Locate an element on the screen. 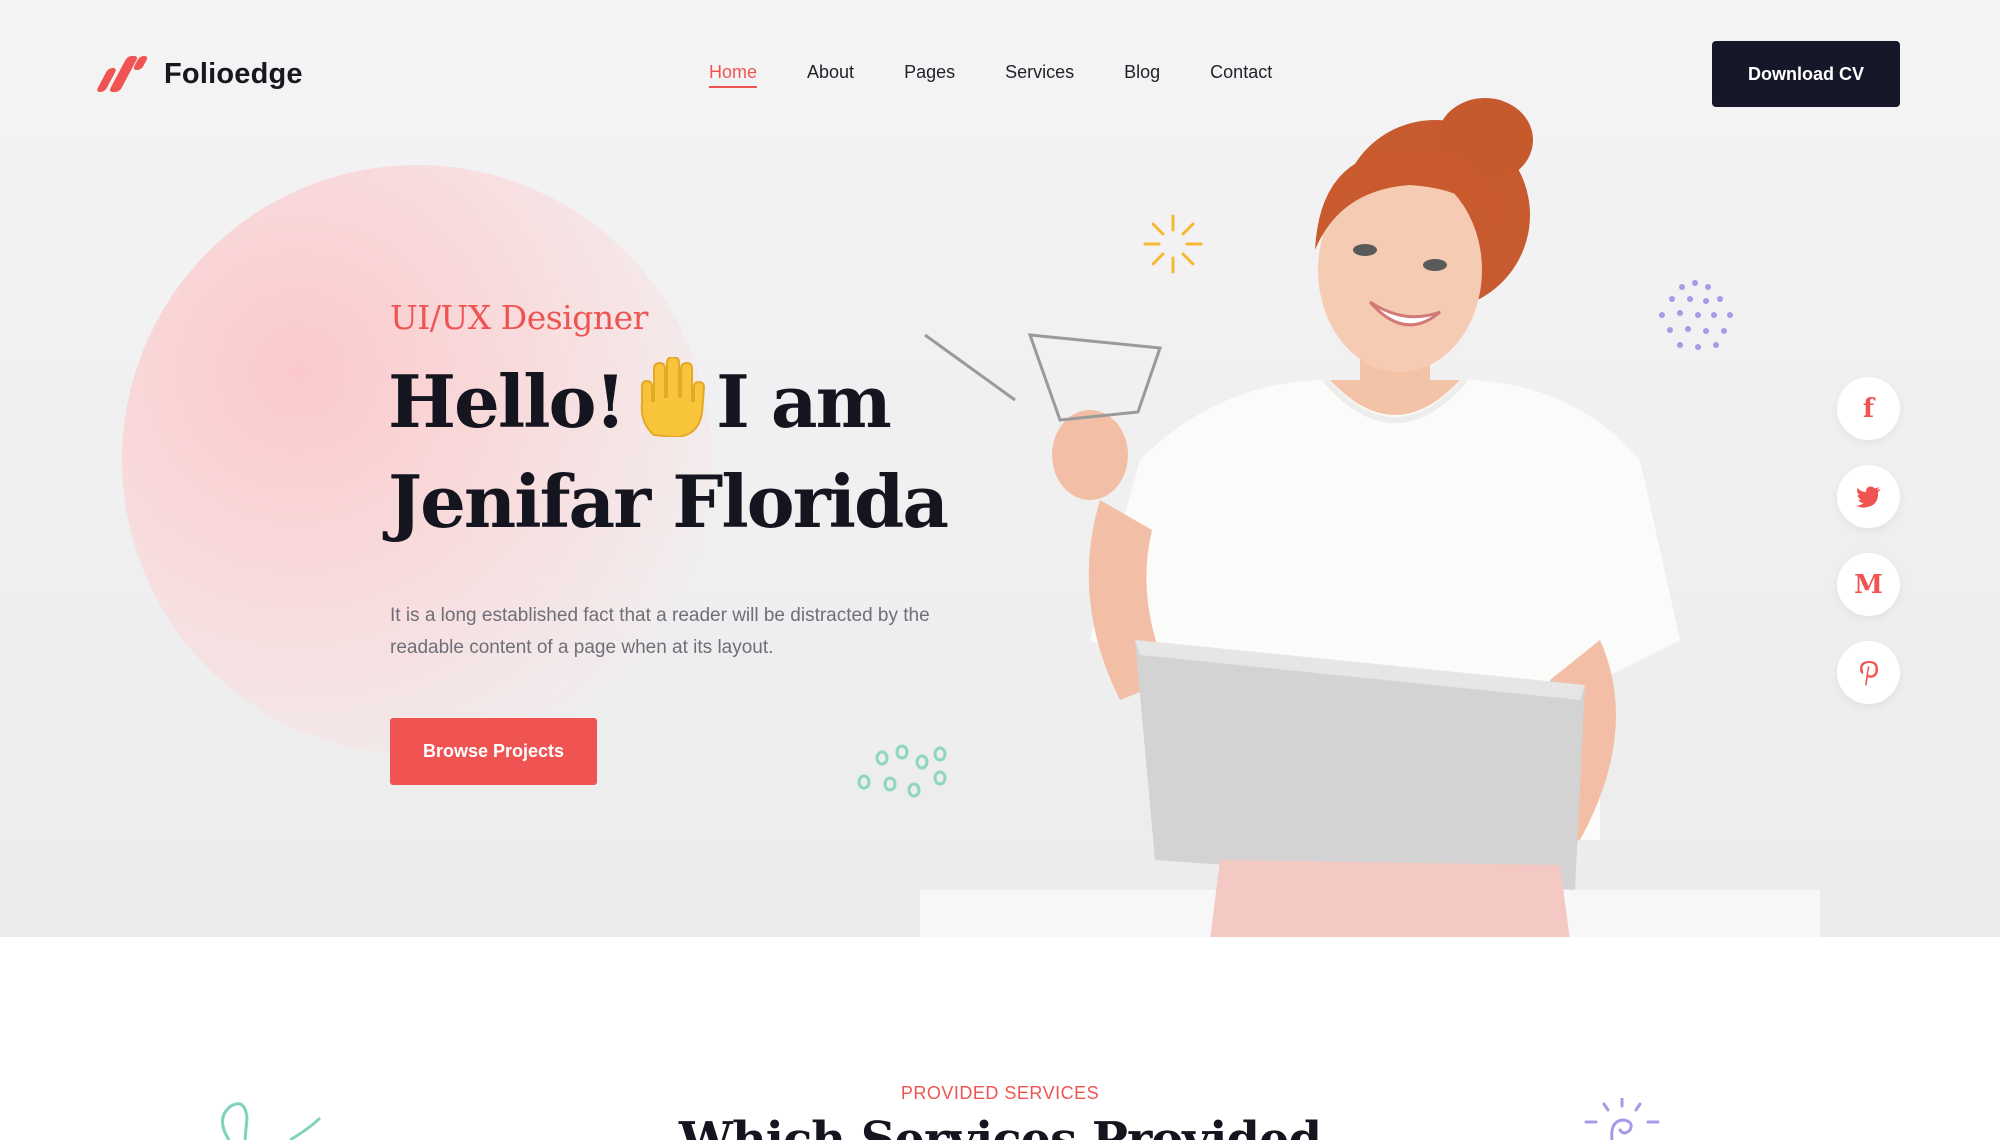  nav-contact: Contact is located at coordinates (1241, 72).